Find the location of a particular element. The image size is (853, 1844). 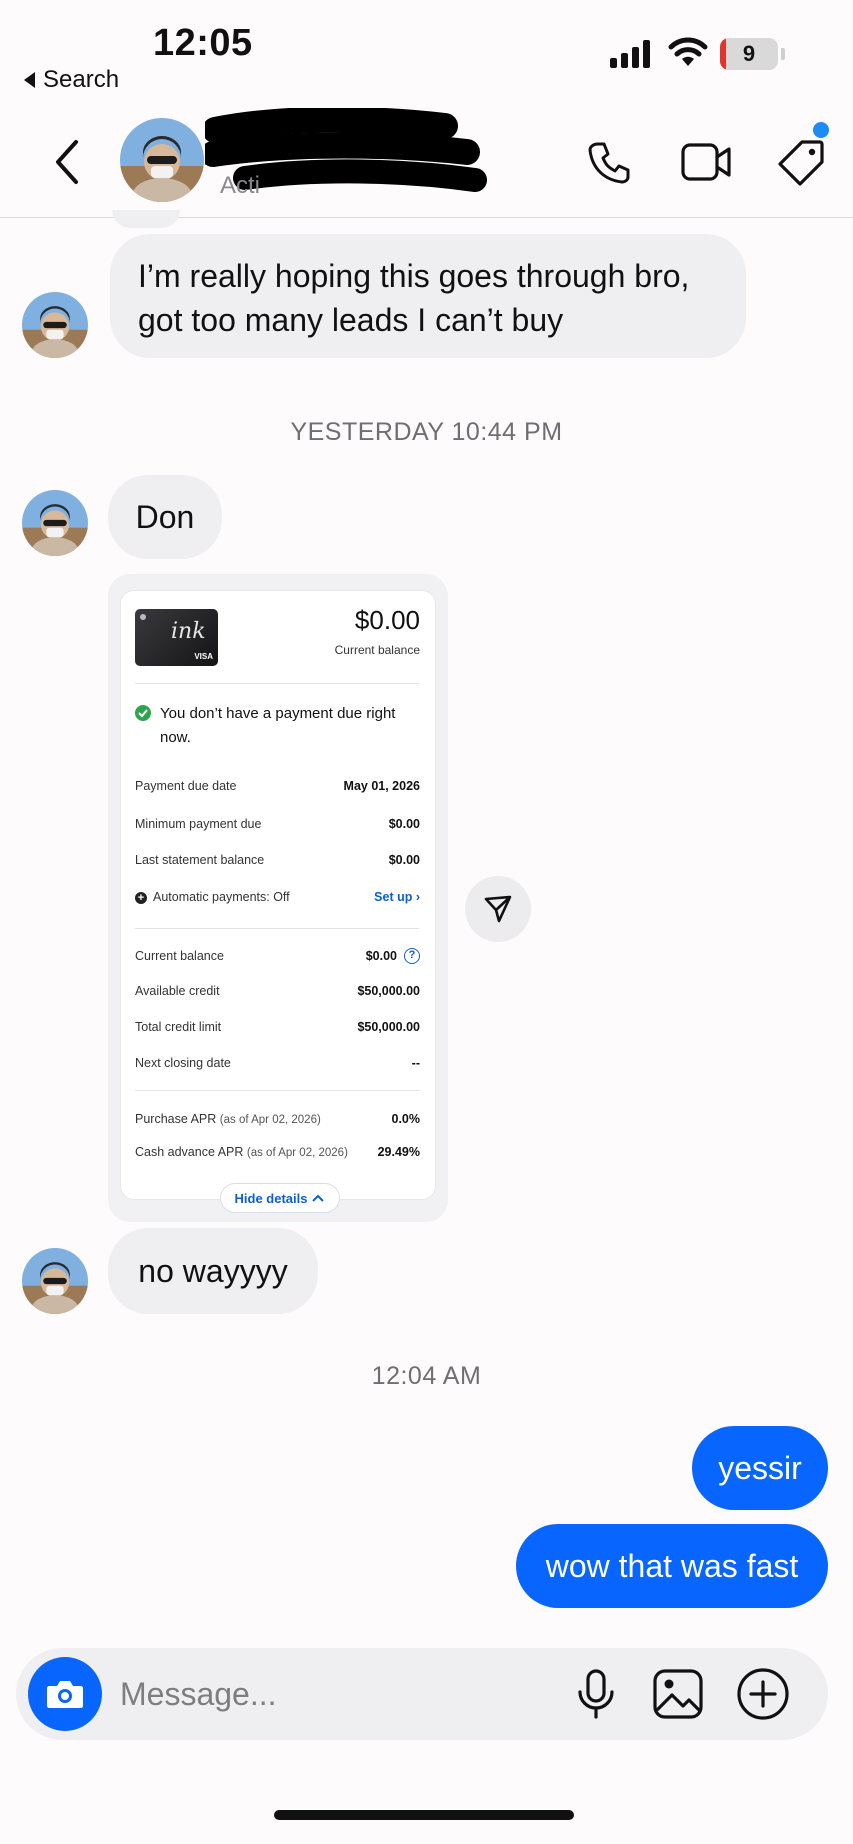

active-status-text: Acti is located at coordinates (240, 185).